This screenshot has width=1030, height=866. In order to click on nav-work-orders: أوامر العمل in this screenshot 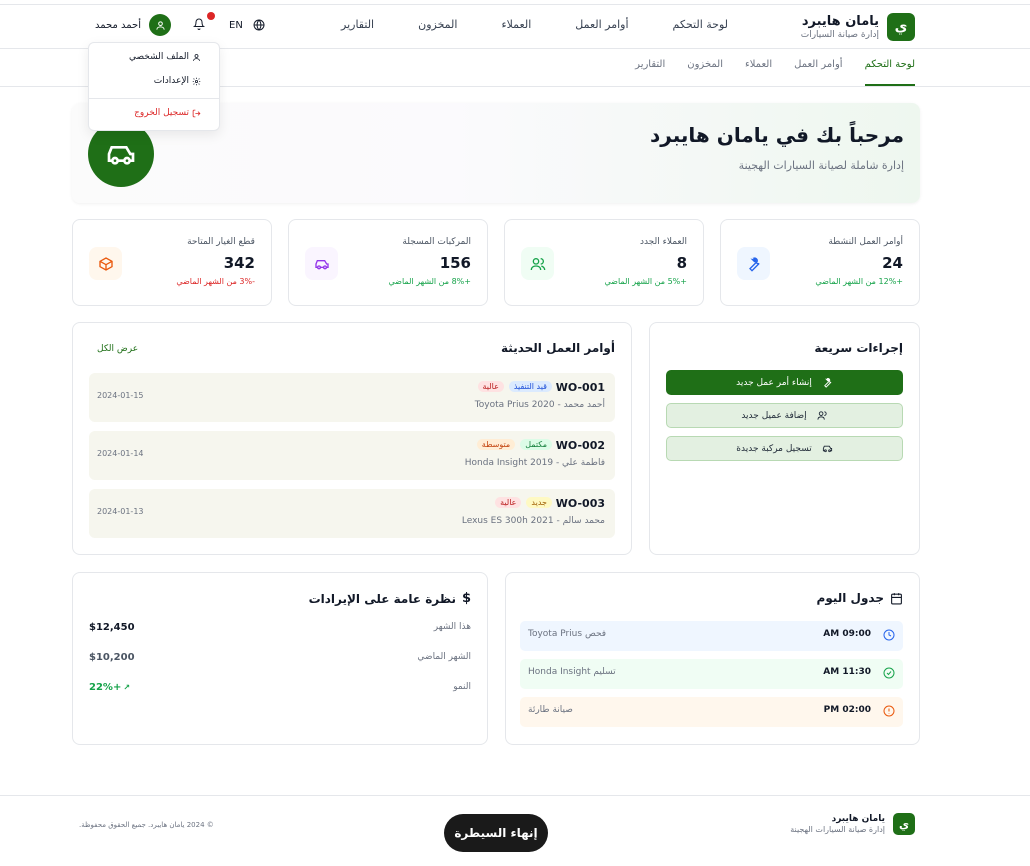, I will do `click(601, 24)`.